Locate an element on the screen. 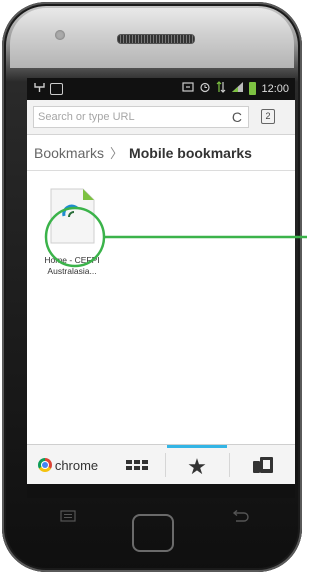  reload-icon: C is located at coordinates (237, 117).